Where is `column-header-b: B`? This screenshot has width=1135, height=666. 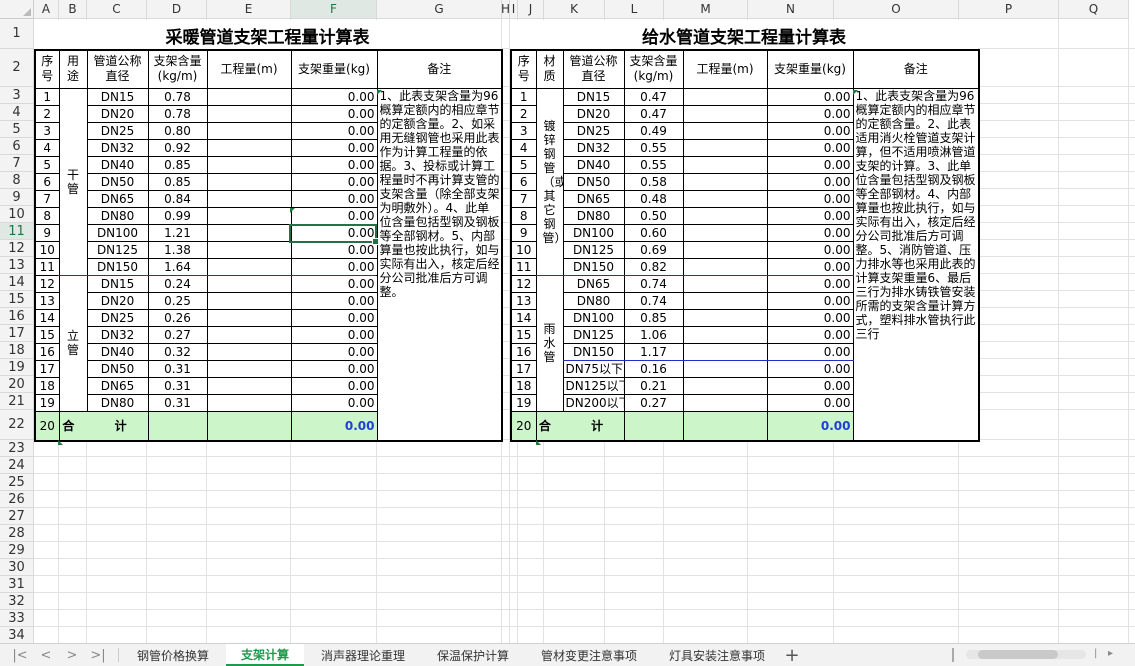
column-header-b: B is located at coordinates (73, 9).